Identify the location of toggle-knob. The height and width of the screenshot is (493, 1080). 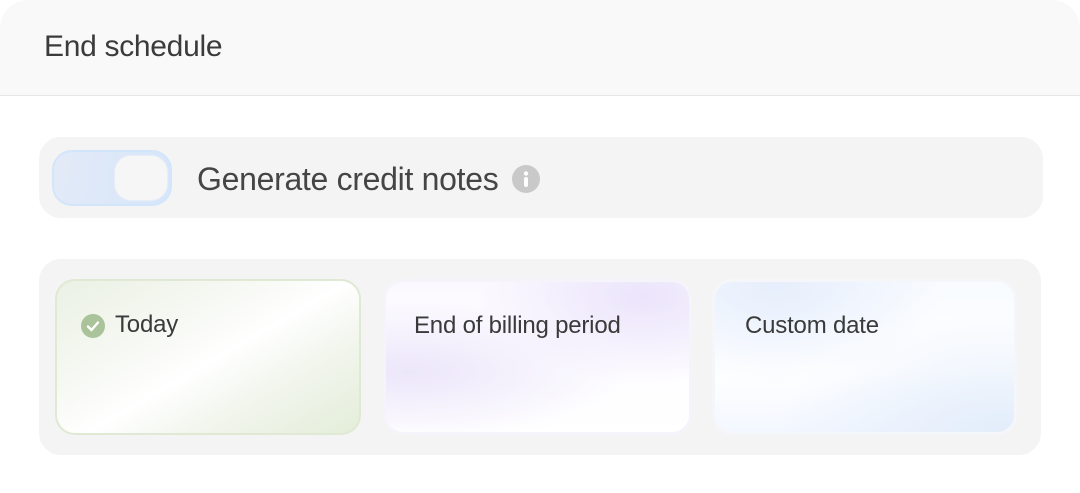
(141, 178).